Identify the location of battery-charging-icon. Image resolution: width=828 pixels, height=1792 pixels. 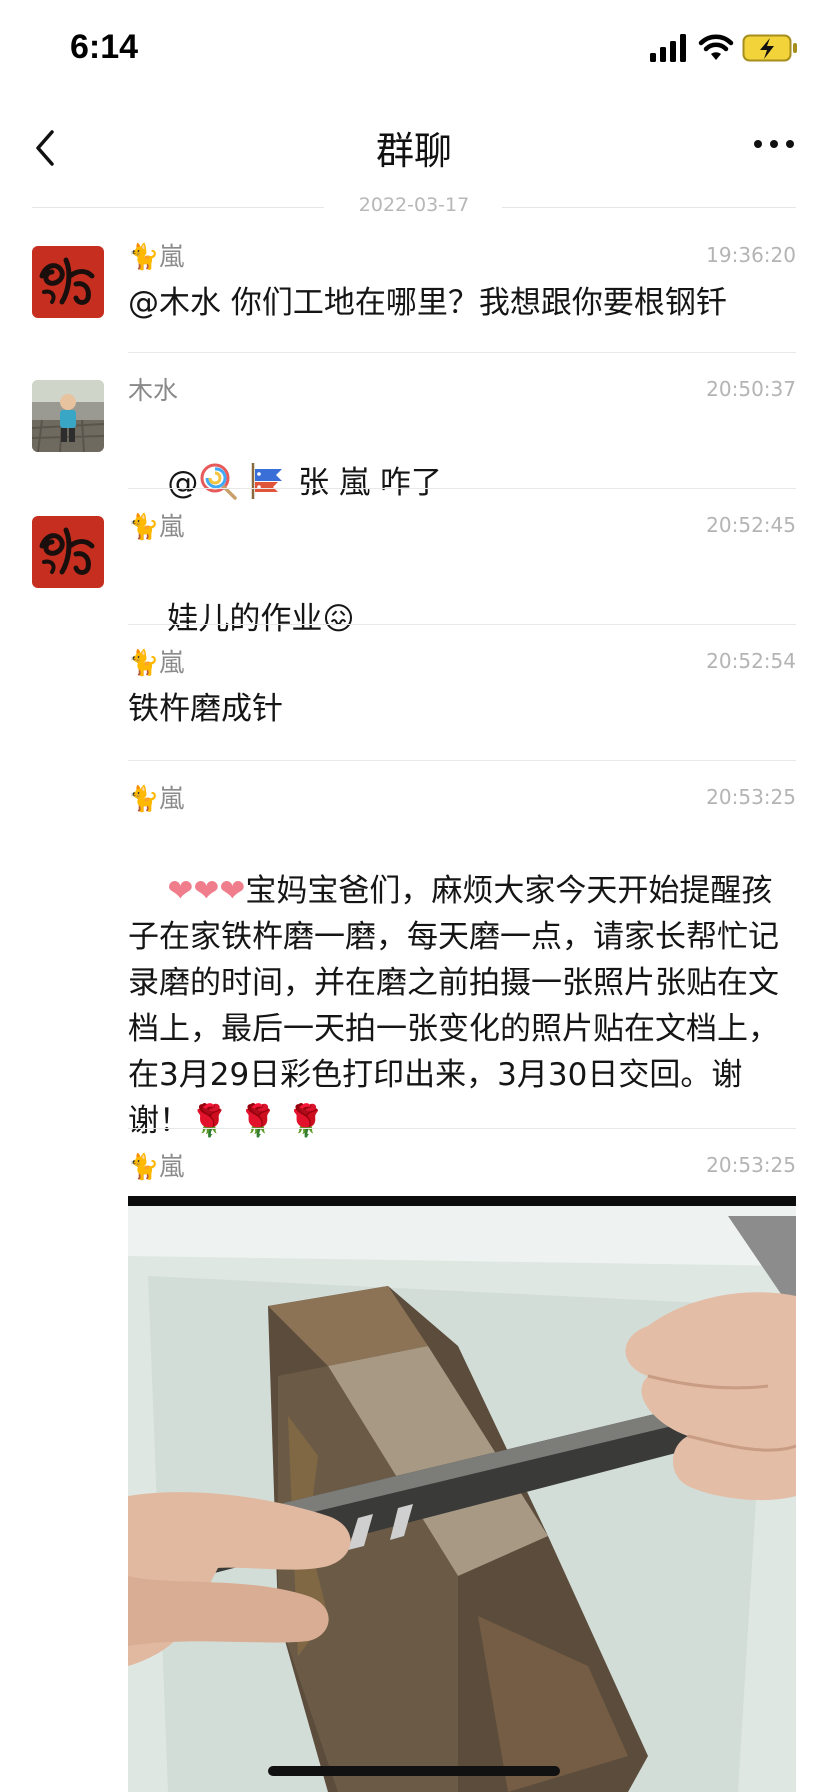
(769, 48).